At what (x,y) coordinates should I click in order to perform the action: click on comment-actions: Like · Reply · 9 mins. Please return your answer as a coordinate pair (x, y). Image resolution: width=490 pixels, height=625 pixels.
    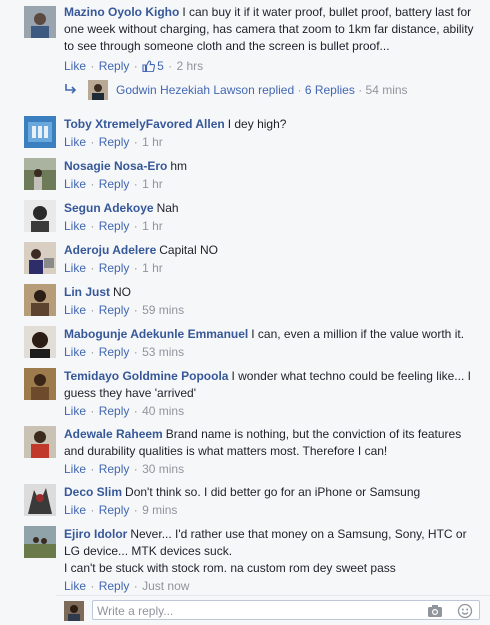
    Looking at the image, I should click on (273, 510).